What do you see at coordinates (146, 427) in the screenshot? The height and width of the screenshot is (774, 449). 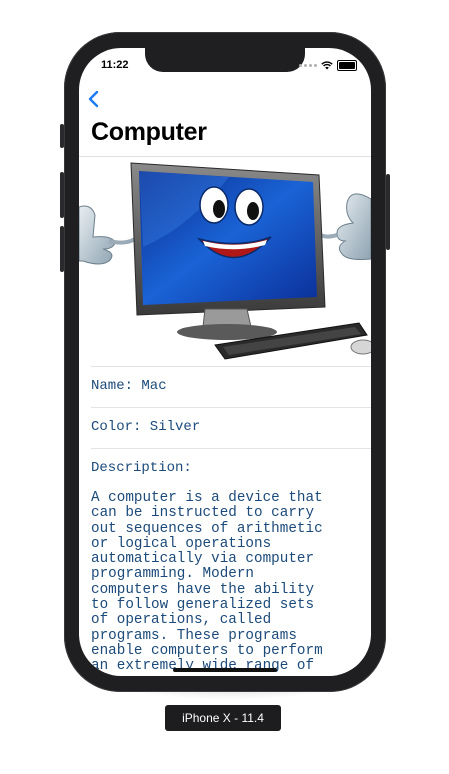 I see `color-row: Color: Silver` at bounding box center [146, 427].